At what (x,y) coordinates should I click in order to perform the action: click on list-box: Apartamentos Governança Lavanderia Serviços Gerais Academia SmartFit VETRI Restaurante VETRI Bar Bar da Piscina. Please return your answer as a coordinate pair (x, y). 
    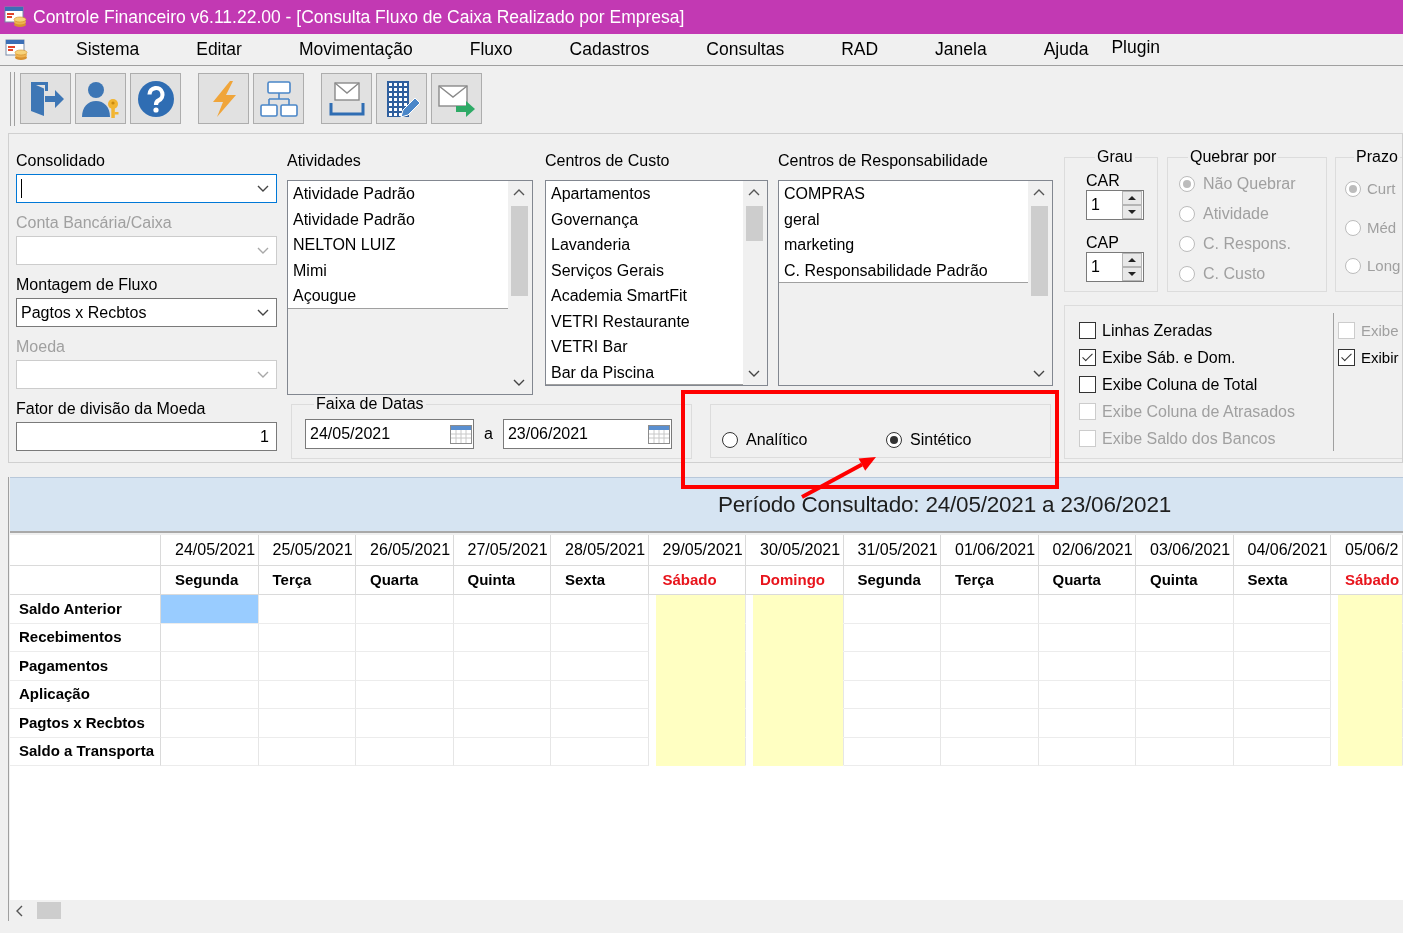
    Looking at the image, I should click on (656, 283).